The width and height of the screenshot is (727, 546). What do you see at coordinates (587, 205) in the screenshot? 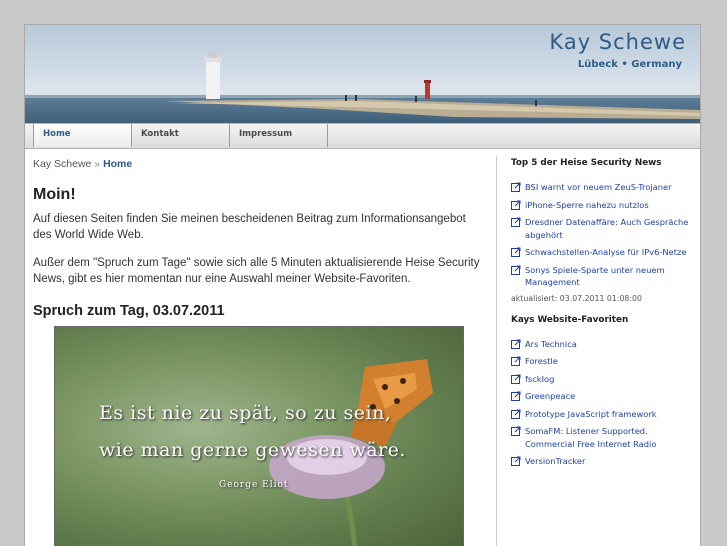
I see `news-link: iPhone-Sperre nahezu nutzlos` at bounding box center [587, 205].